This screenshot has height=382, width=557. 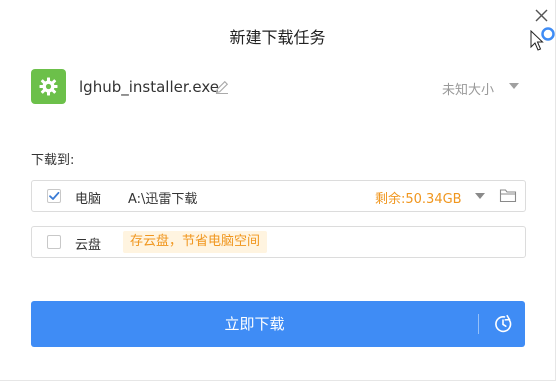 What do you see at coordinates (277, 37) in the screenshot?
I see `dialog-title: 新建下载任务` at bounding box center [277, 37].